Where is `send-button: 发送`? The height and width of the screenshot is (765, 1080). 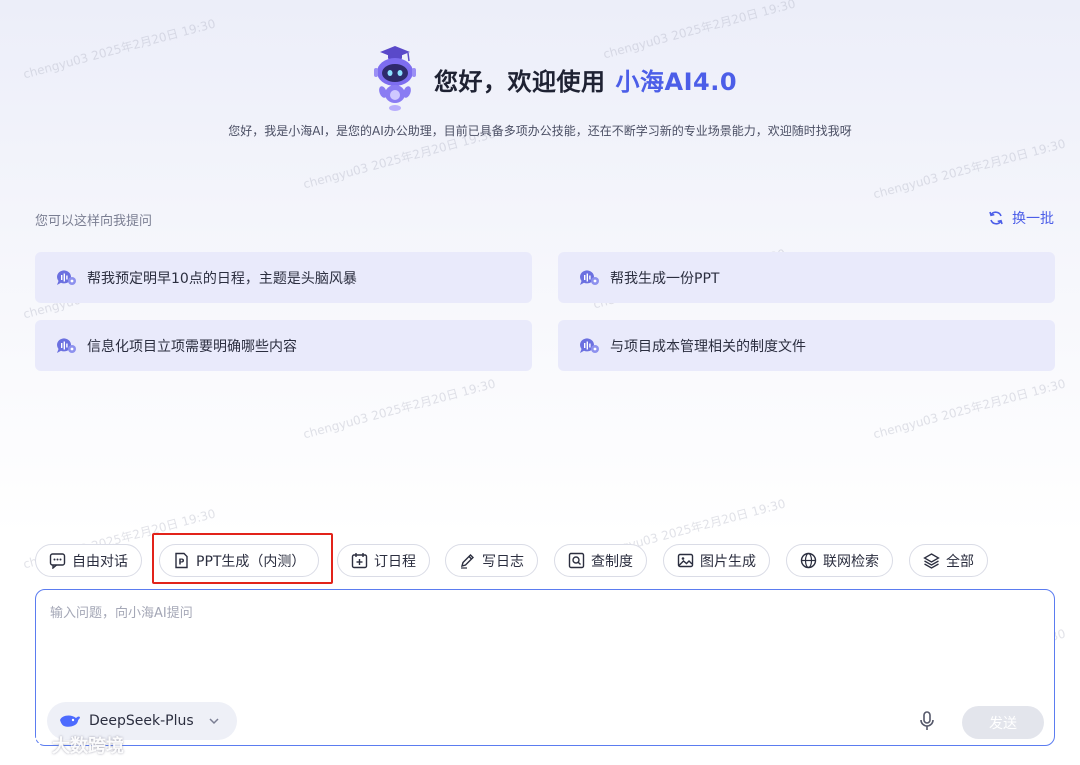
send-button: 发送 is located at coordinates (1003, 722).